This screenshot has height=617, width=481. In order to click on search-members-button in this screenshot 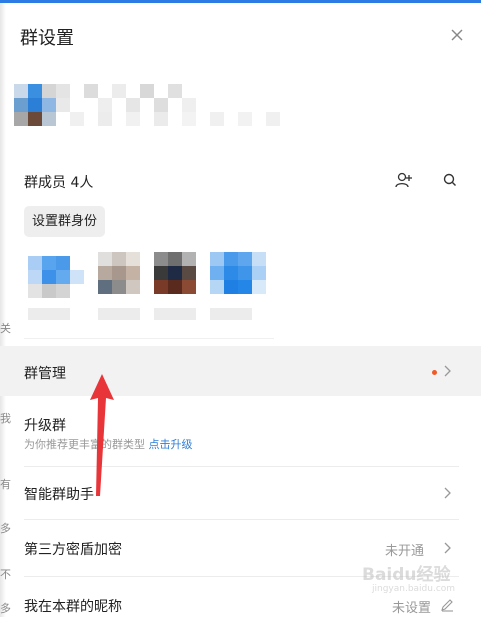, I will do `click(450, 180)`.